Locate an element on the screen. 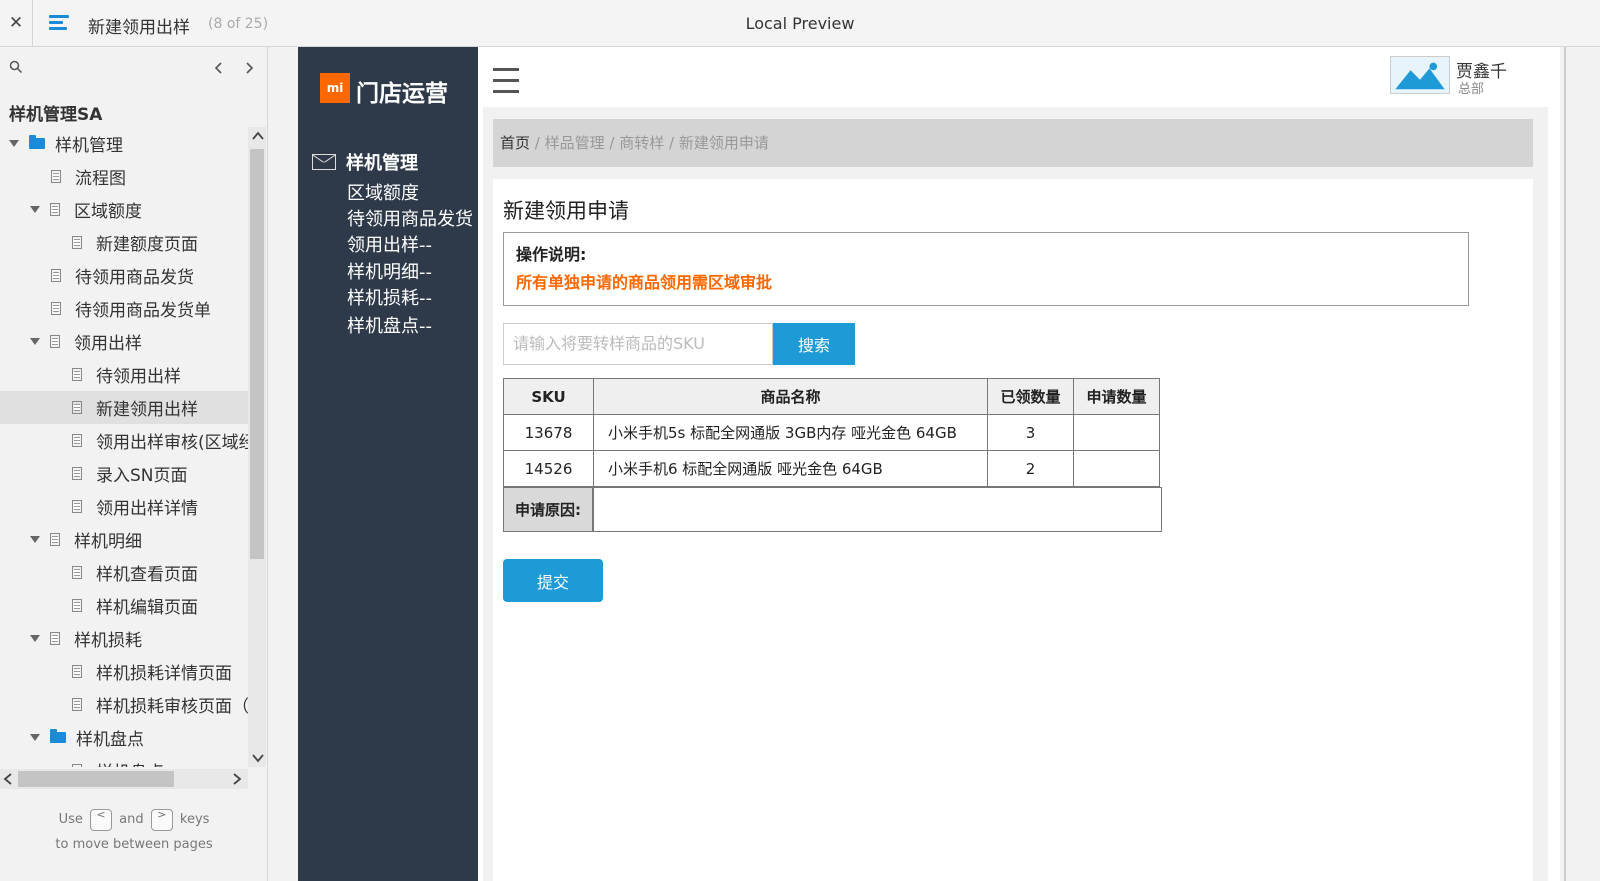 Image resolution: width=1600 pixels, height=881 pixels. nav-item-sample-loss: 样机损耗-- is located at coordinates (389, 297).